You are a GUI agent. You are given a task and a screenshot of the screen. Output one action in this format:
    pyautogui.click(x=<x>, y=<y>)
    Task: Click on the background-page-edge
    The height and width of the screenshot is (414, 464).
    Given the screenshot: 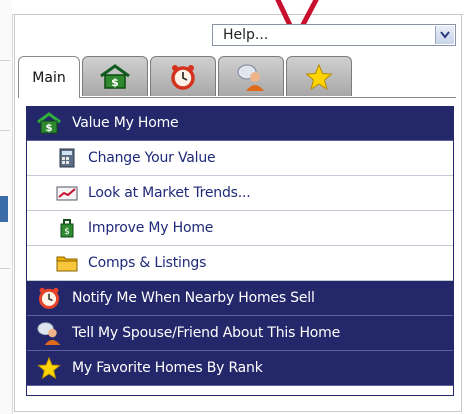 What is the action you would take?
    pyautogui.click(x=6, y=207)
    